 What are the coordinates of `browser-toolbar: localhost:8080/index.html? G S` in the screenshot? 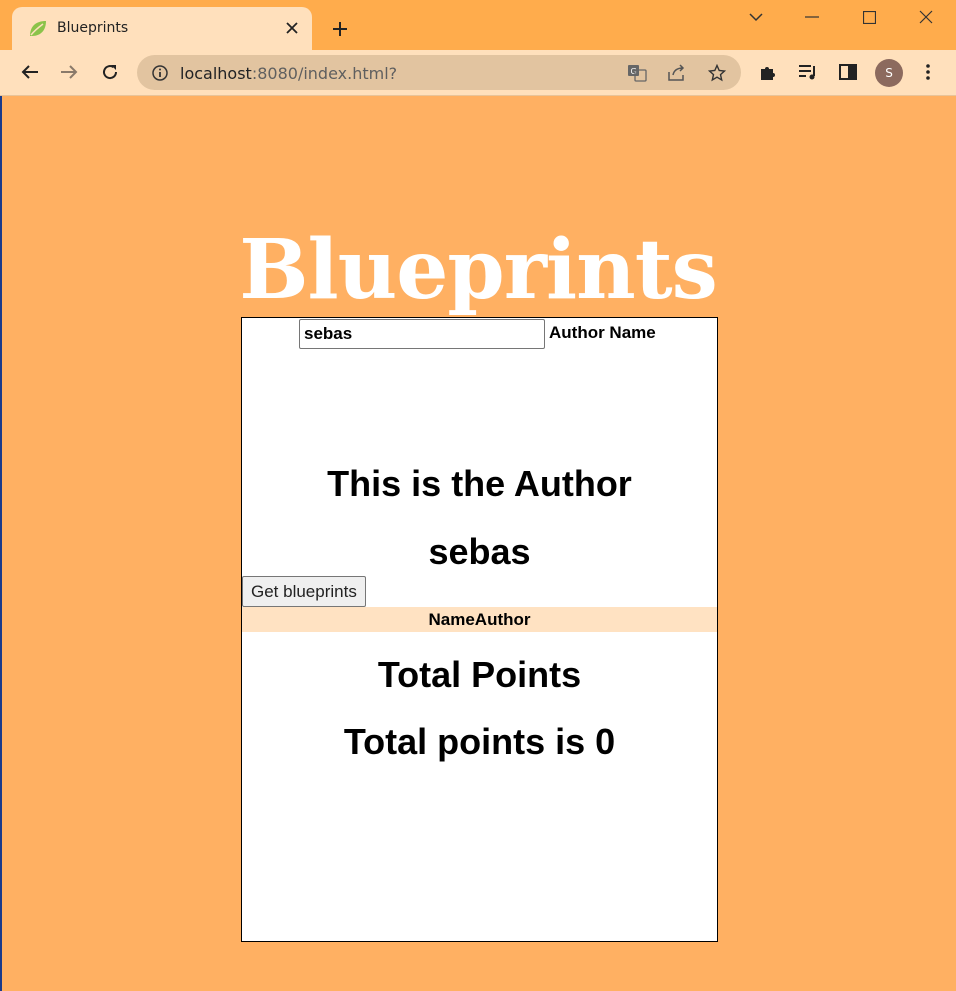 It's located at (478, 73).